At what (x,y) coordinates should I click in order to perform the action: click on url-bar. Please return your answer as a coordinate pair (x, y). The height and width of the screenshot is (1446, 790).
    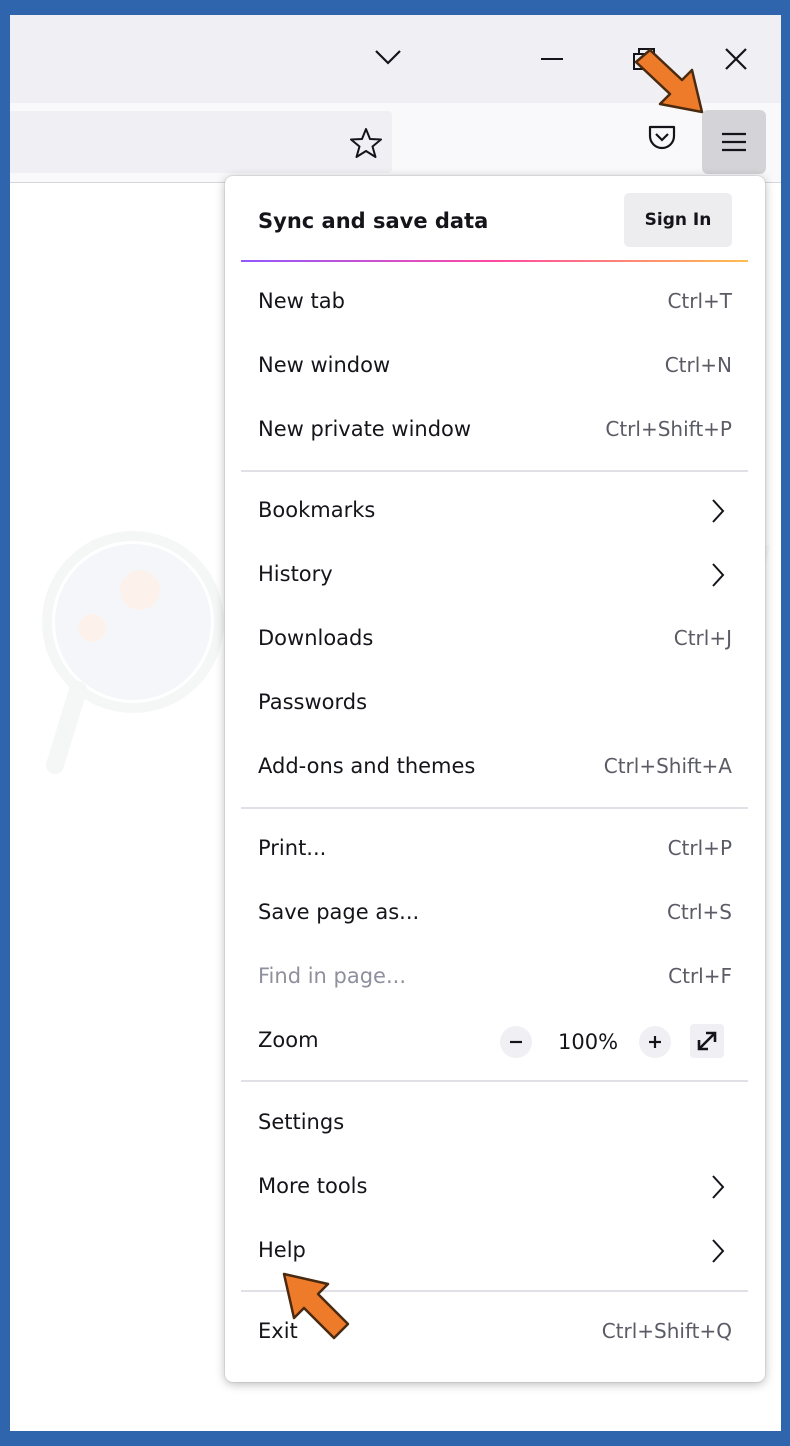
    Looking at the image, I should click on (201, 142).